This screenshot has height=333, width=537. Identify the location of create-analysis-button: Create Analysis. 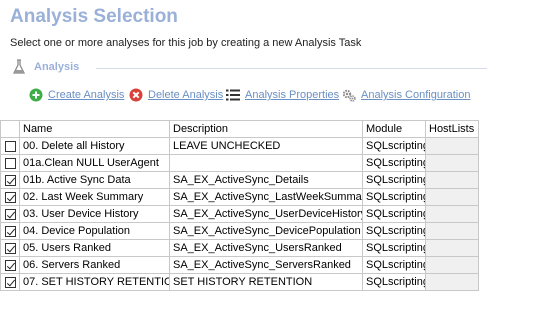
(76, 95).